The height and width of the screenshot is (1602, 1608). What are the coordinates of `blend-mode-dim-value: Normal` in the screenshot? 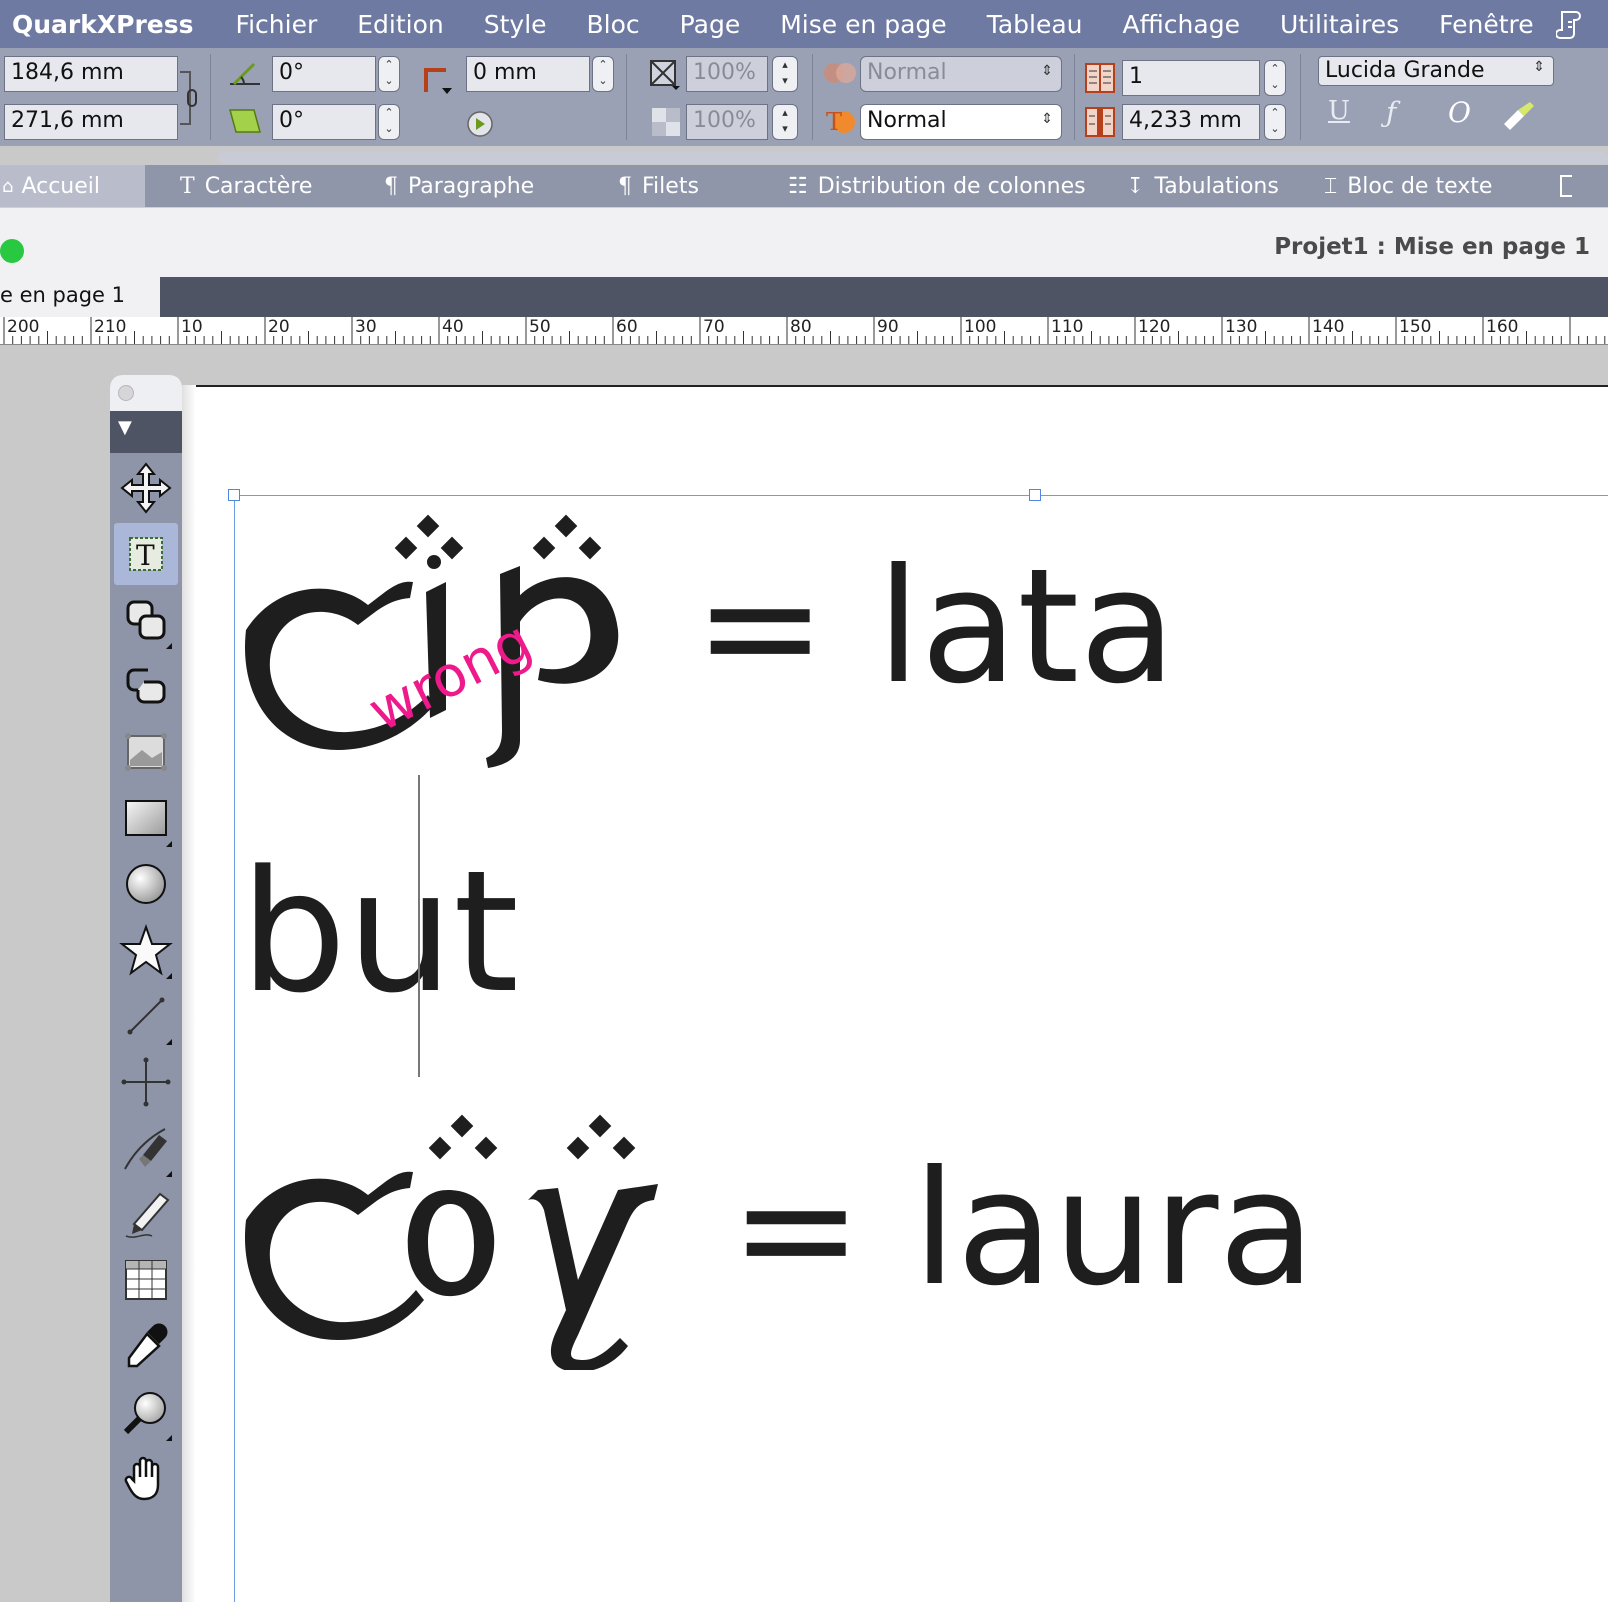 It's located at (907, 72).